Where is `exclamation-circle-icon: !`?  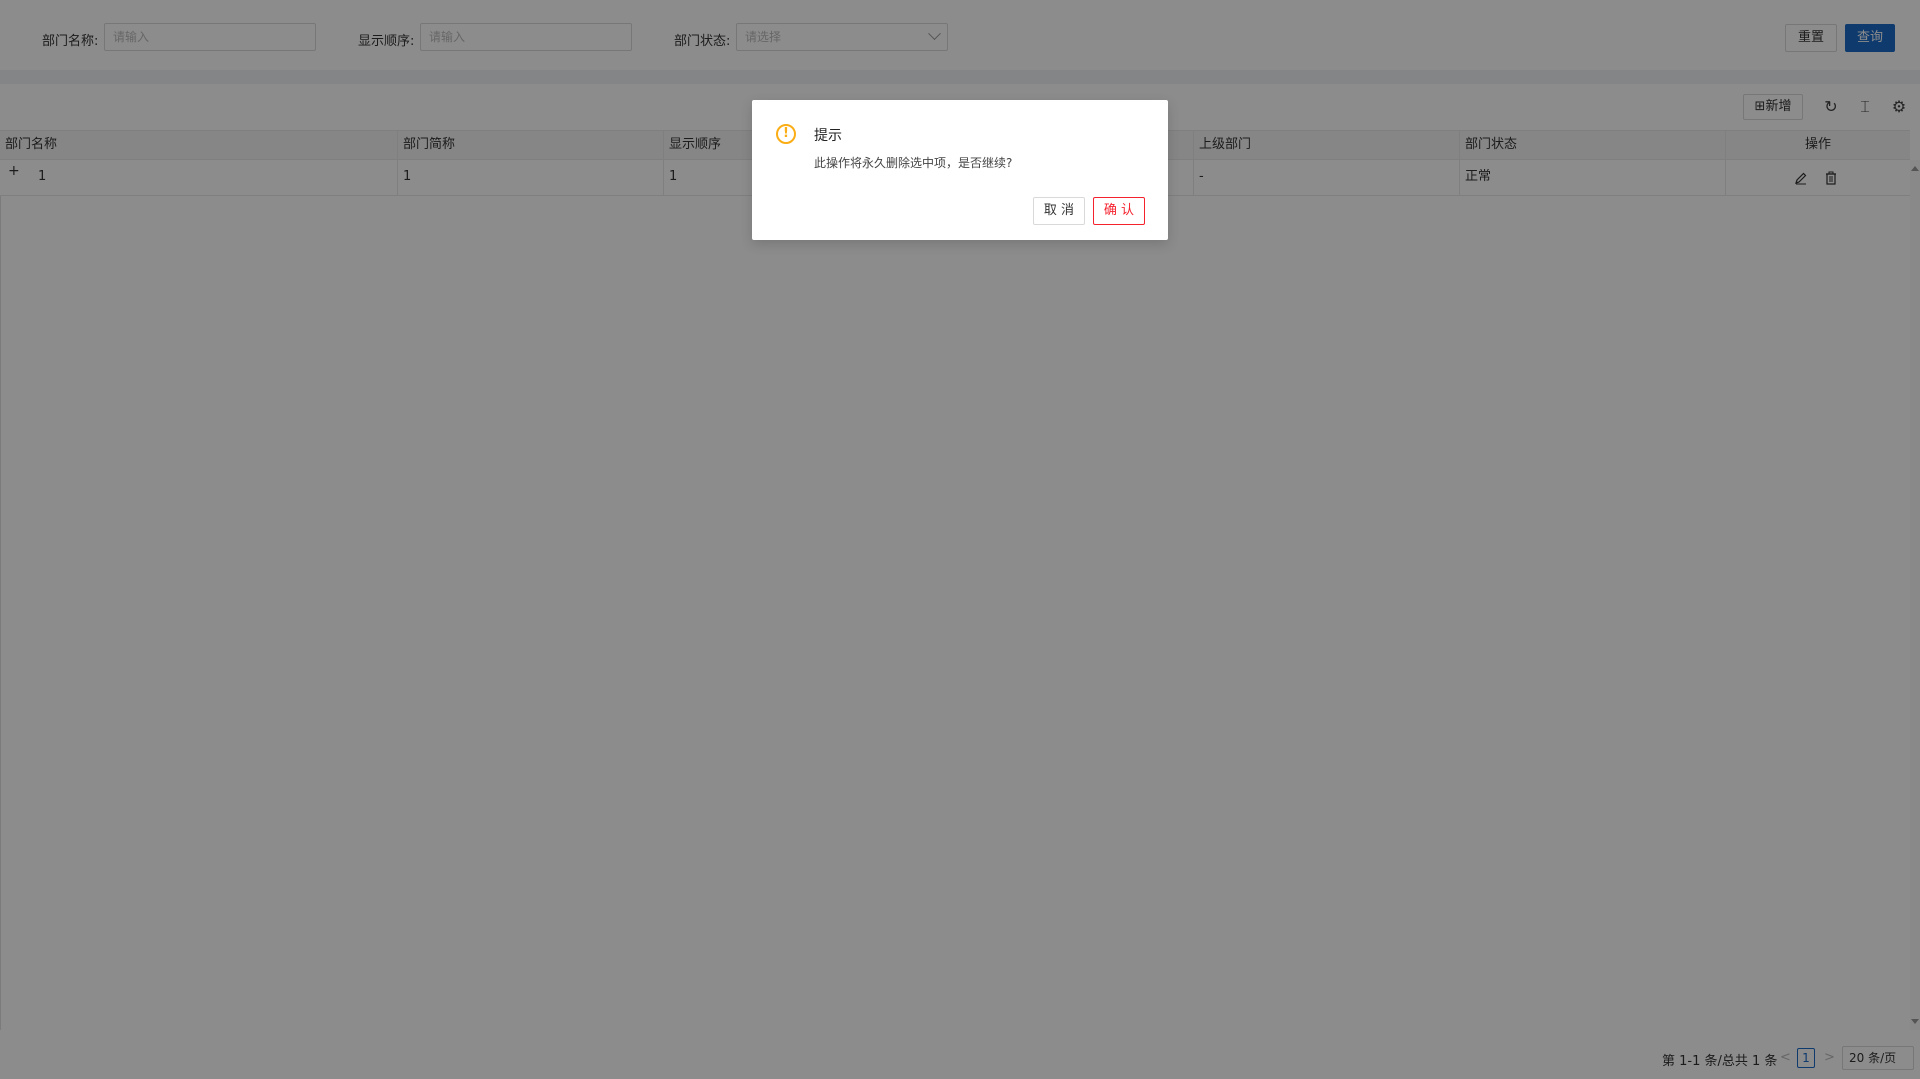
exclamation-circle-icon: ! is located at coordinates (786, 134).